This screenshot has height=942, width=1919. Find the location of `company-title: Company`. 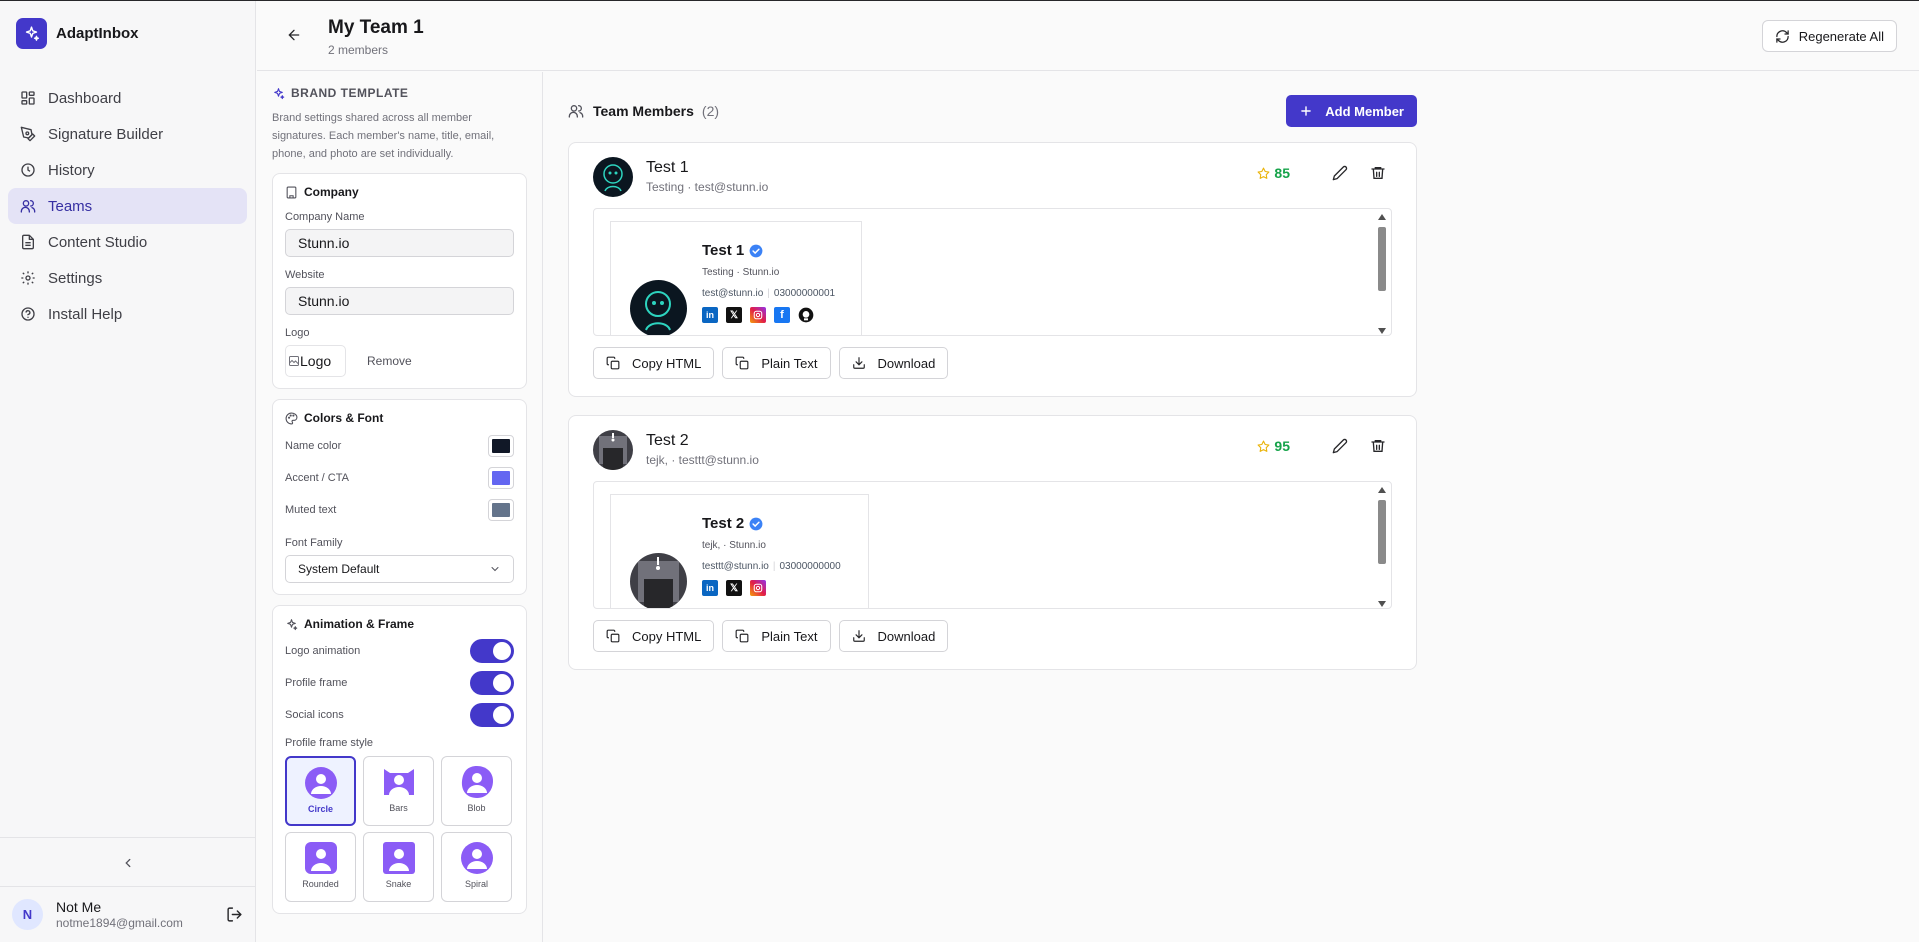

company-title: Company is located at coordinates (331, 192).